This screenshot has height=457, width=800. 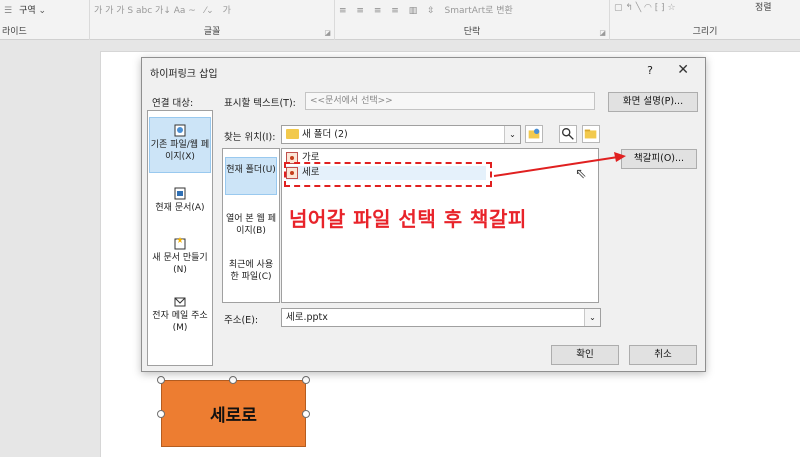 I want to click on ribbon-group-label: 글꼴, so click(x=212, y=32).